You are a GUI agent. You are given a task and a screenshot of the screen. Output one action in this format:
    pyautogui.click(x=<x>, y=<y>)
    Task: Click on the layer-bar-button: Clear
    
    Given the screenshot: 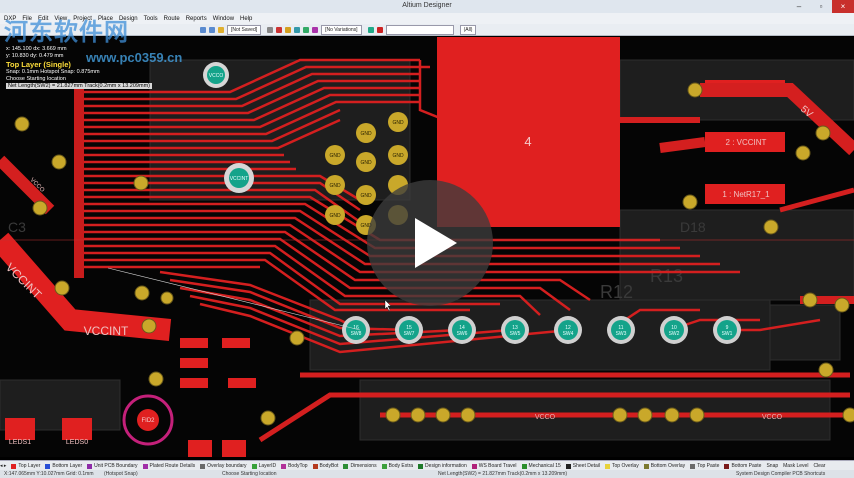 What is the action you would take?
    pyautogui.click(x=819, y=466)
    